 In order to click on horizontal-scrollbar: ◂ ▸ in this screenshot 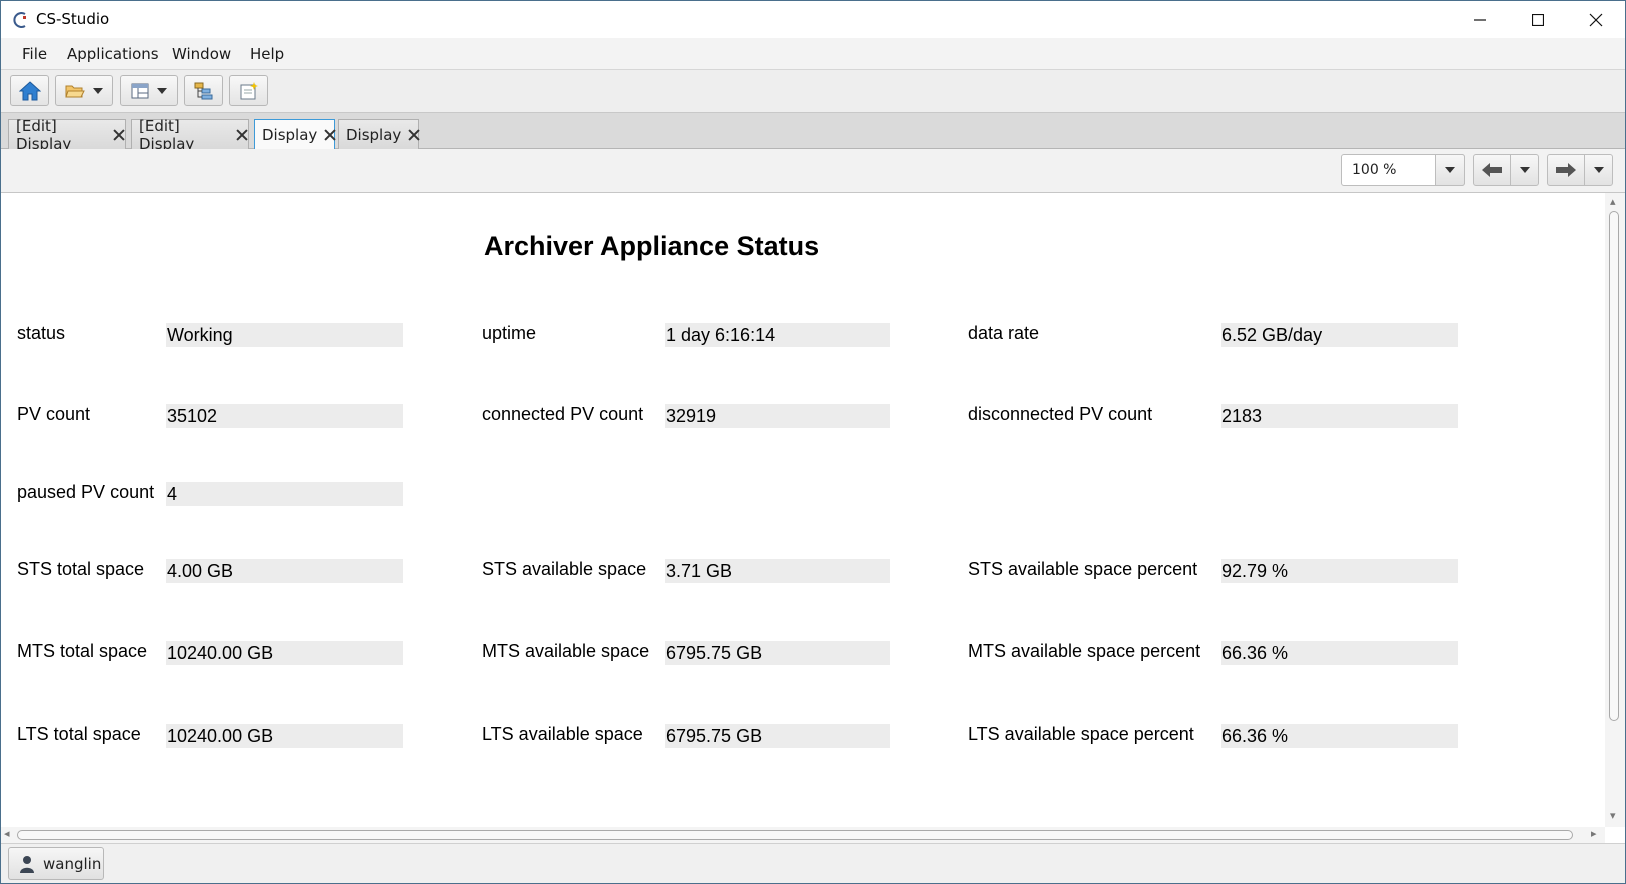, I will do `click(803, 835)`.